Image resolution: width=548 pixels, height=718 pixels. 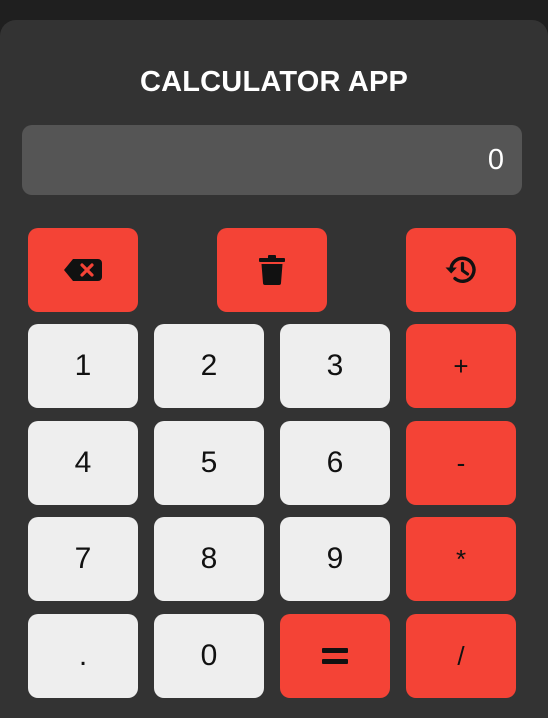 I want to click on key-3: 3, so click(x=335, y=366).